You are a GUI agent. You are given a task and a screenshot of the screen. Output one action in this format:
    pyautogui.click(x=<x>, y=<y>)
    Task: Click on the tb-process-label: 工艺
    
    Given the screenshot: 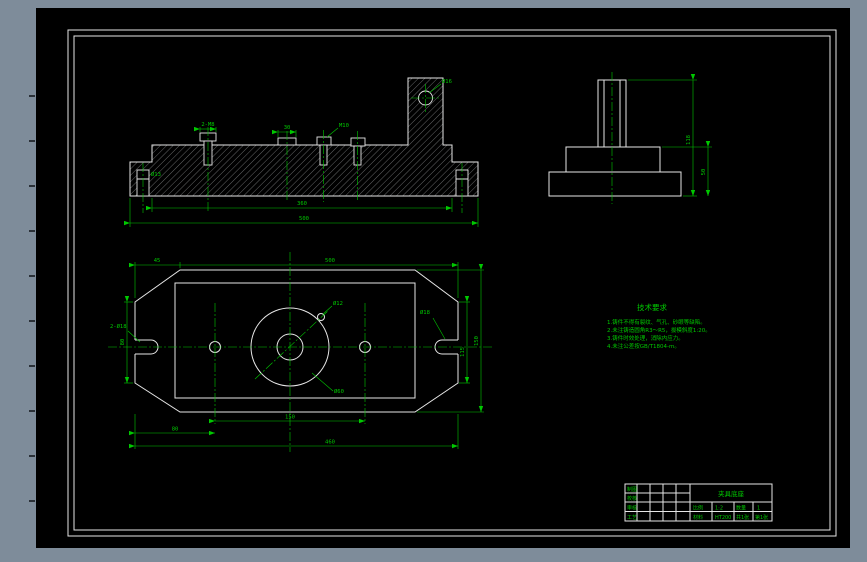 What is the action you would take?
    pyautogui.click(x=632, y=518)
    